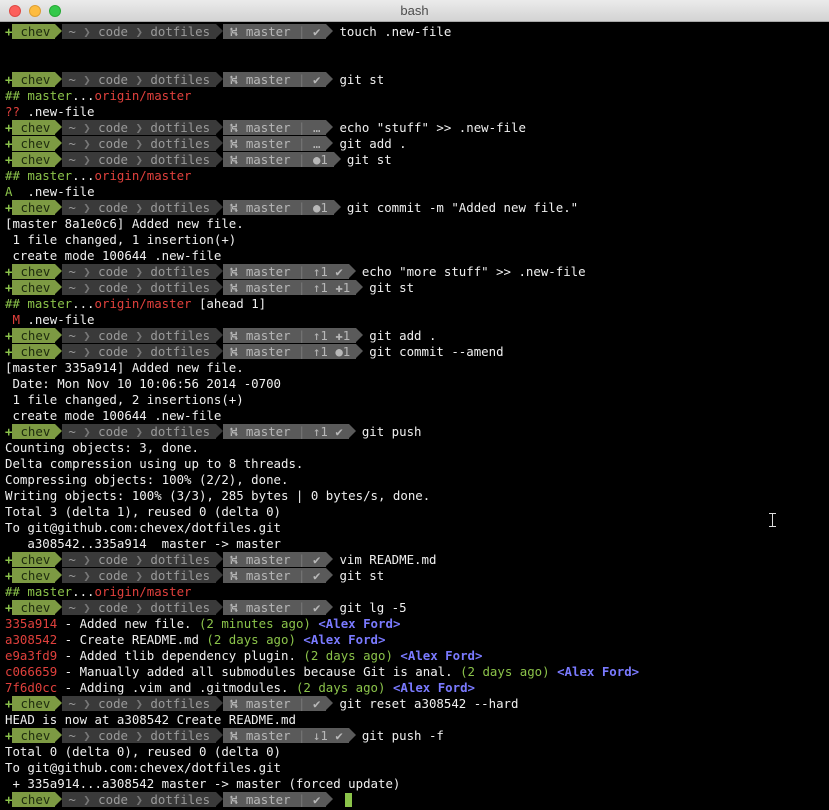 Image resolution: width=829 pixels, height=810 pixels. I want to click on git-status: ✔, so click(316, 799).